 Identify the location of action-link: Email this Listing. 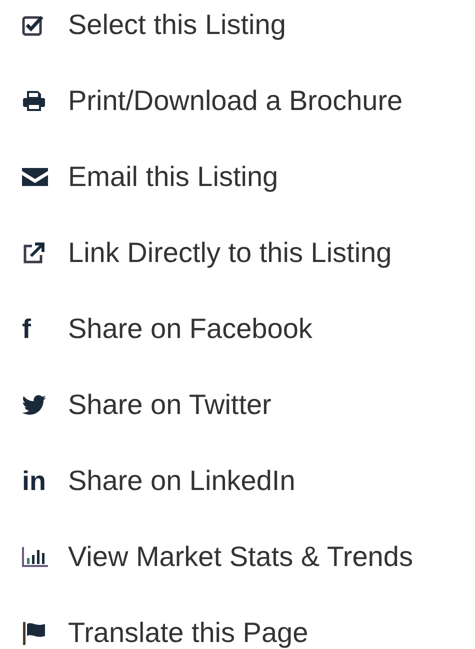
(173, 177).